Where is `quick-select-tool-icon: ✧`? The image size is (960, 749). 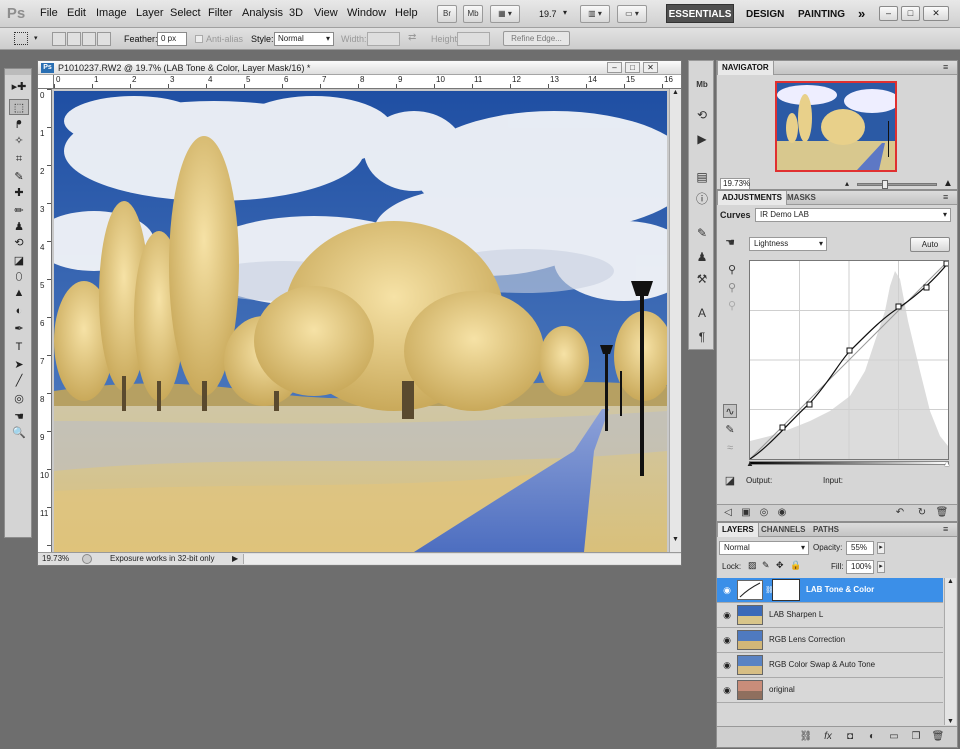
quick-select-tool-icon: ✧ is located at coordinates (19, 141).